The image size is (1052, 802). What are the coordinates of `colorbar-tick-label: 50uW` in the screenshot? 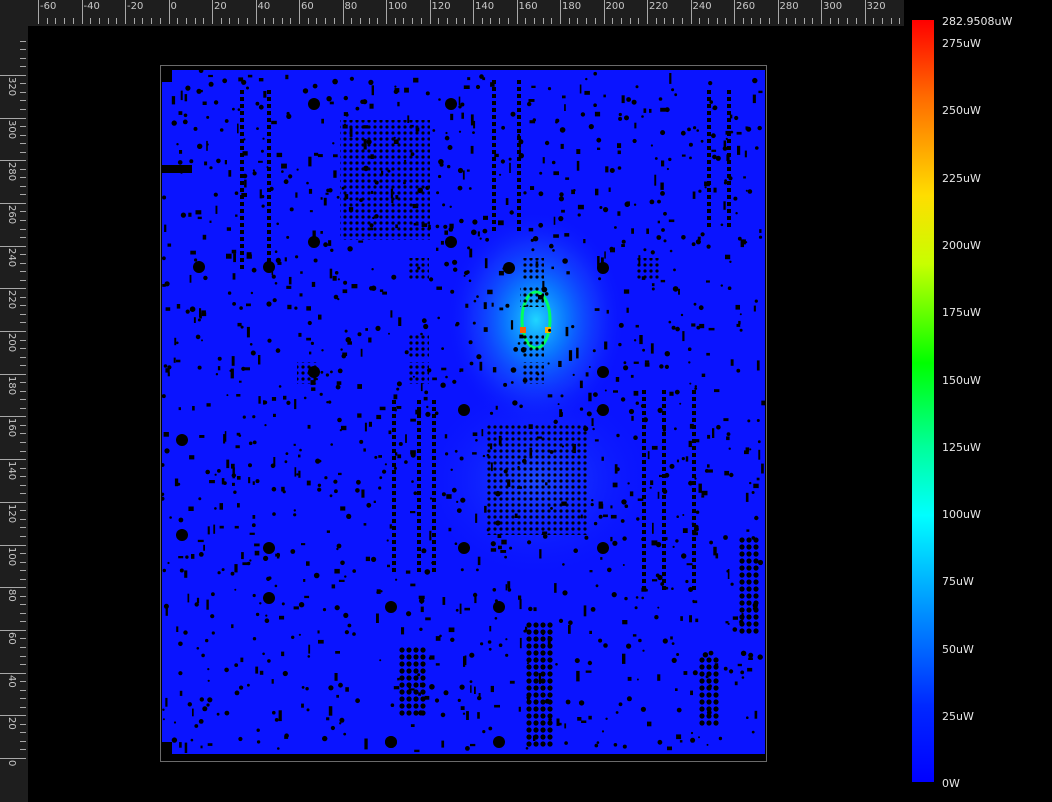 It's located at (958, 649).